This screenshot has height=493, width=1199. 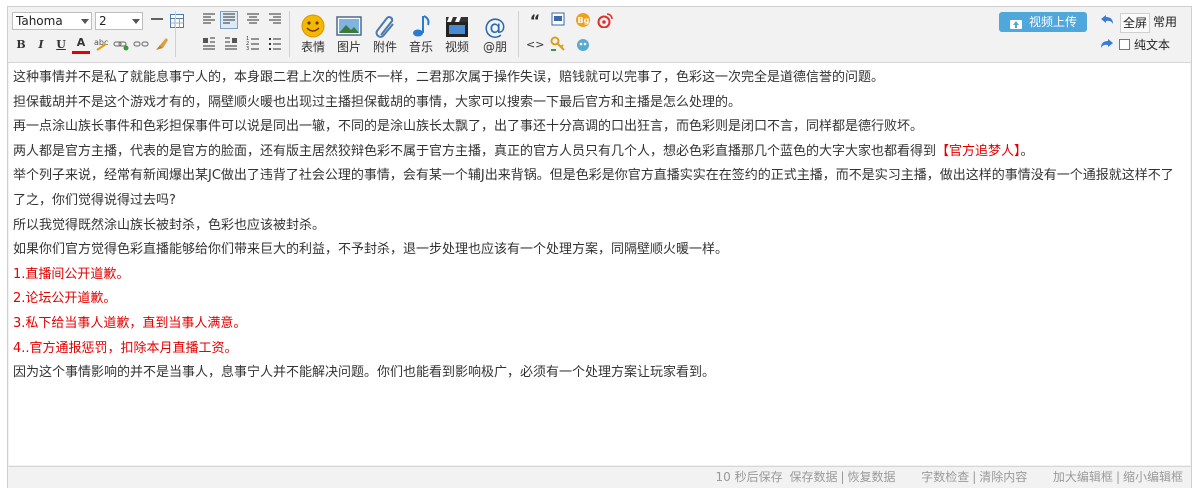 I want to click on restore-data-link: 恢复数据, so click(x=872, y=477).